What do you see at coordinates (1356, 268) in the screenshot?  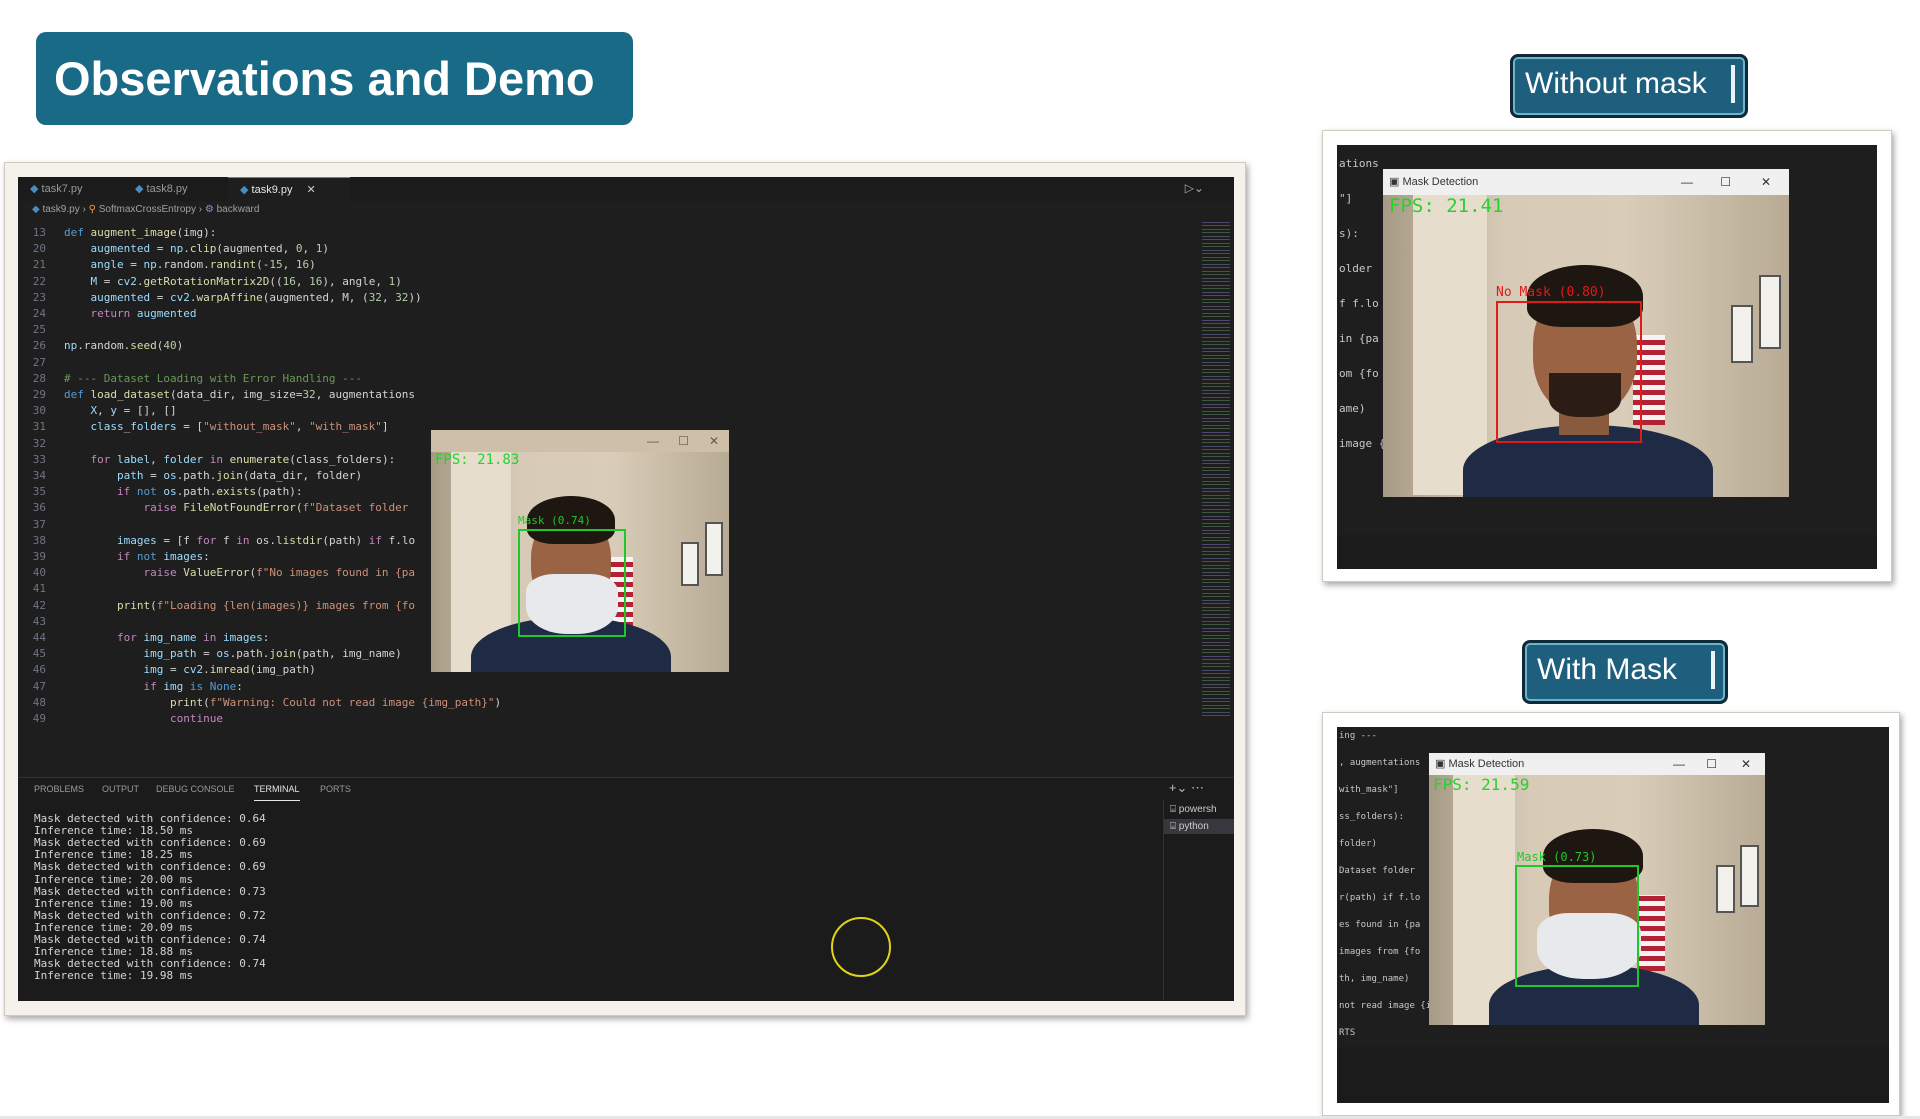 I see `code-fragment: older` at bounding box center [1356, 268].